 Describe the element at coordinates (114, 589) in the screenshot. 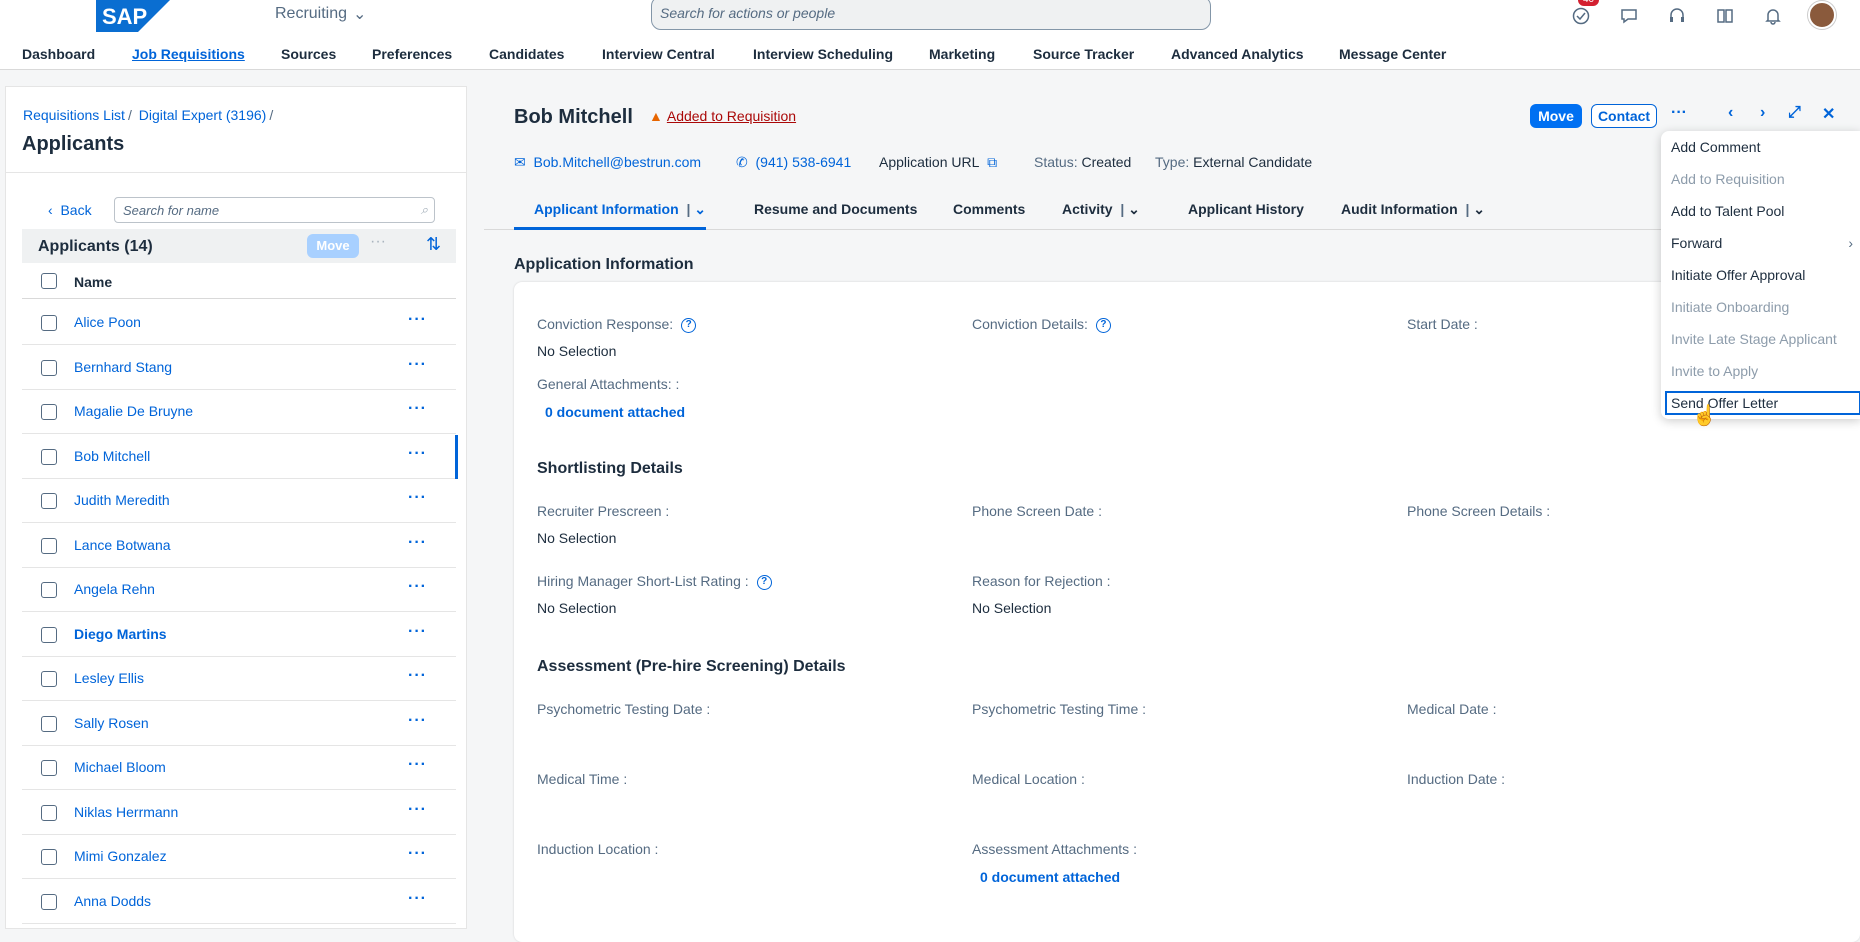

I see `applicant-name-link: Angela Rehn` at that location.